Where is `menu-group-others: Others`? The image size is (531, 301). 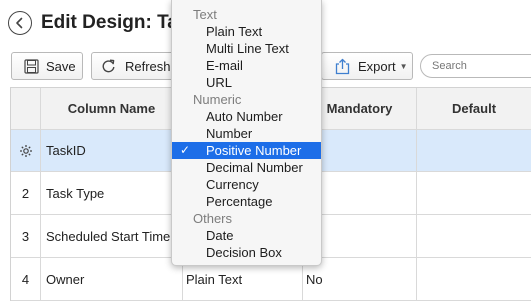
menu-group-others: Others is located at coordinates (213, 218).